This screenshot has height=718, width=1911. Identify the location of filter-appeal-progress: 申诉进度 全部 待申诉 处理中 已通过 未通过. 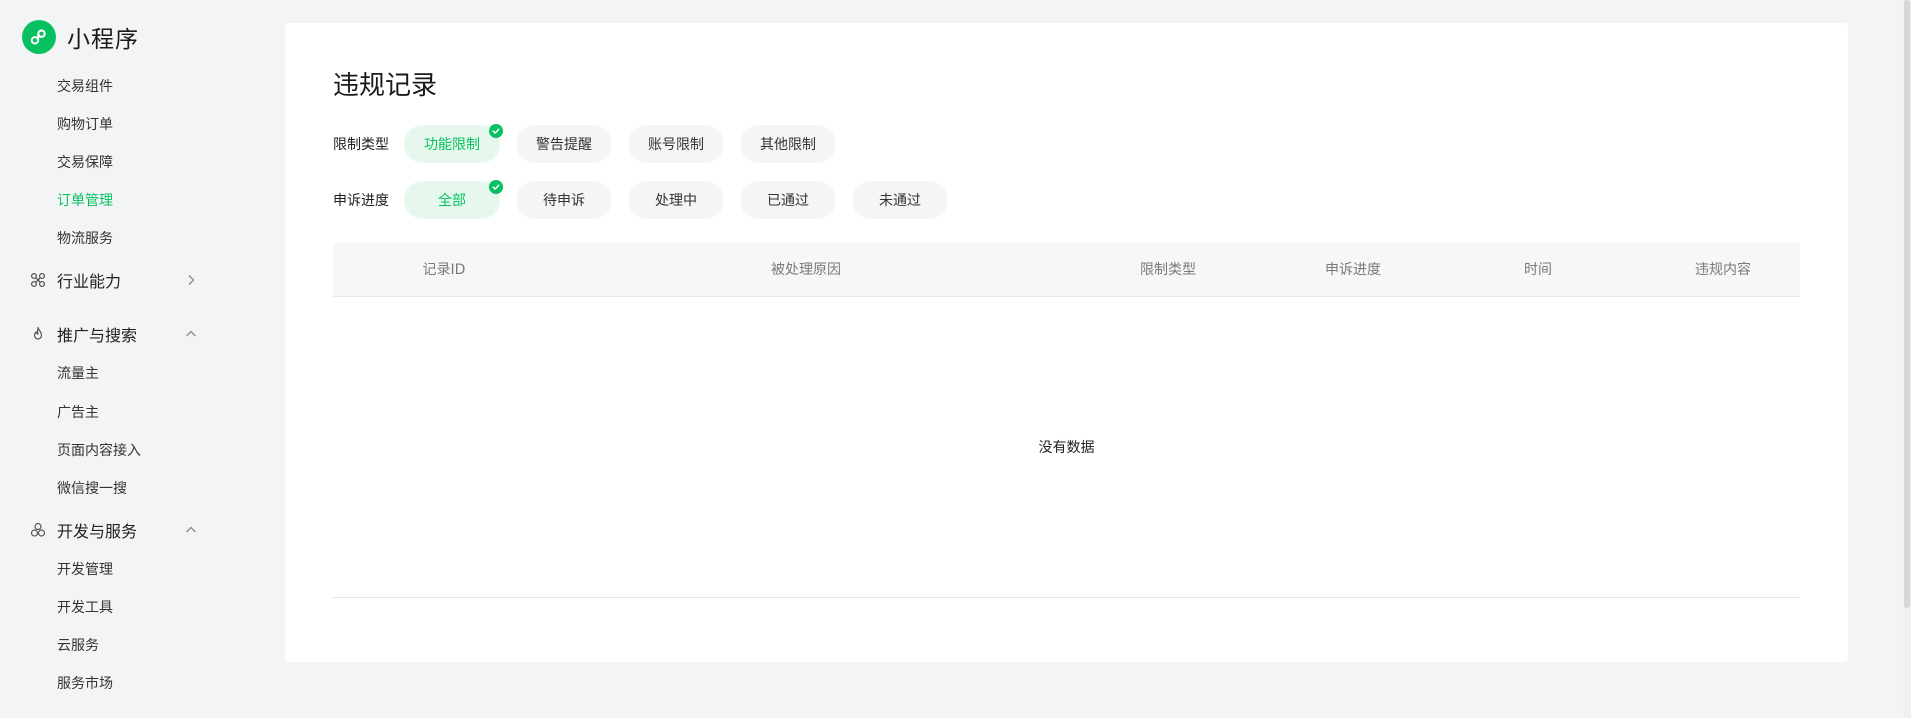
(648, 199).